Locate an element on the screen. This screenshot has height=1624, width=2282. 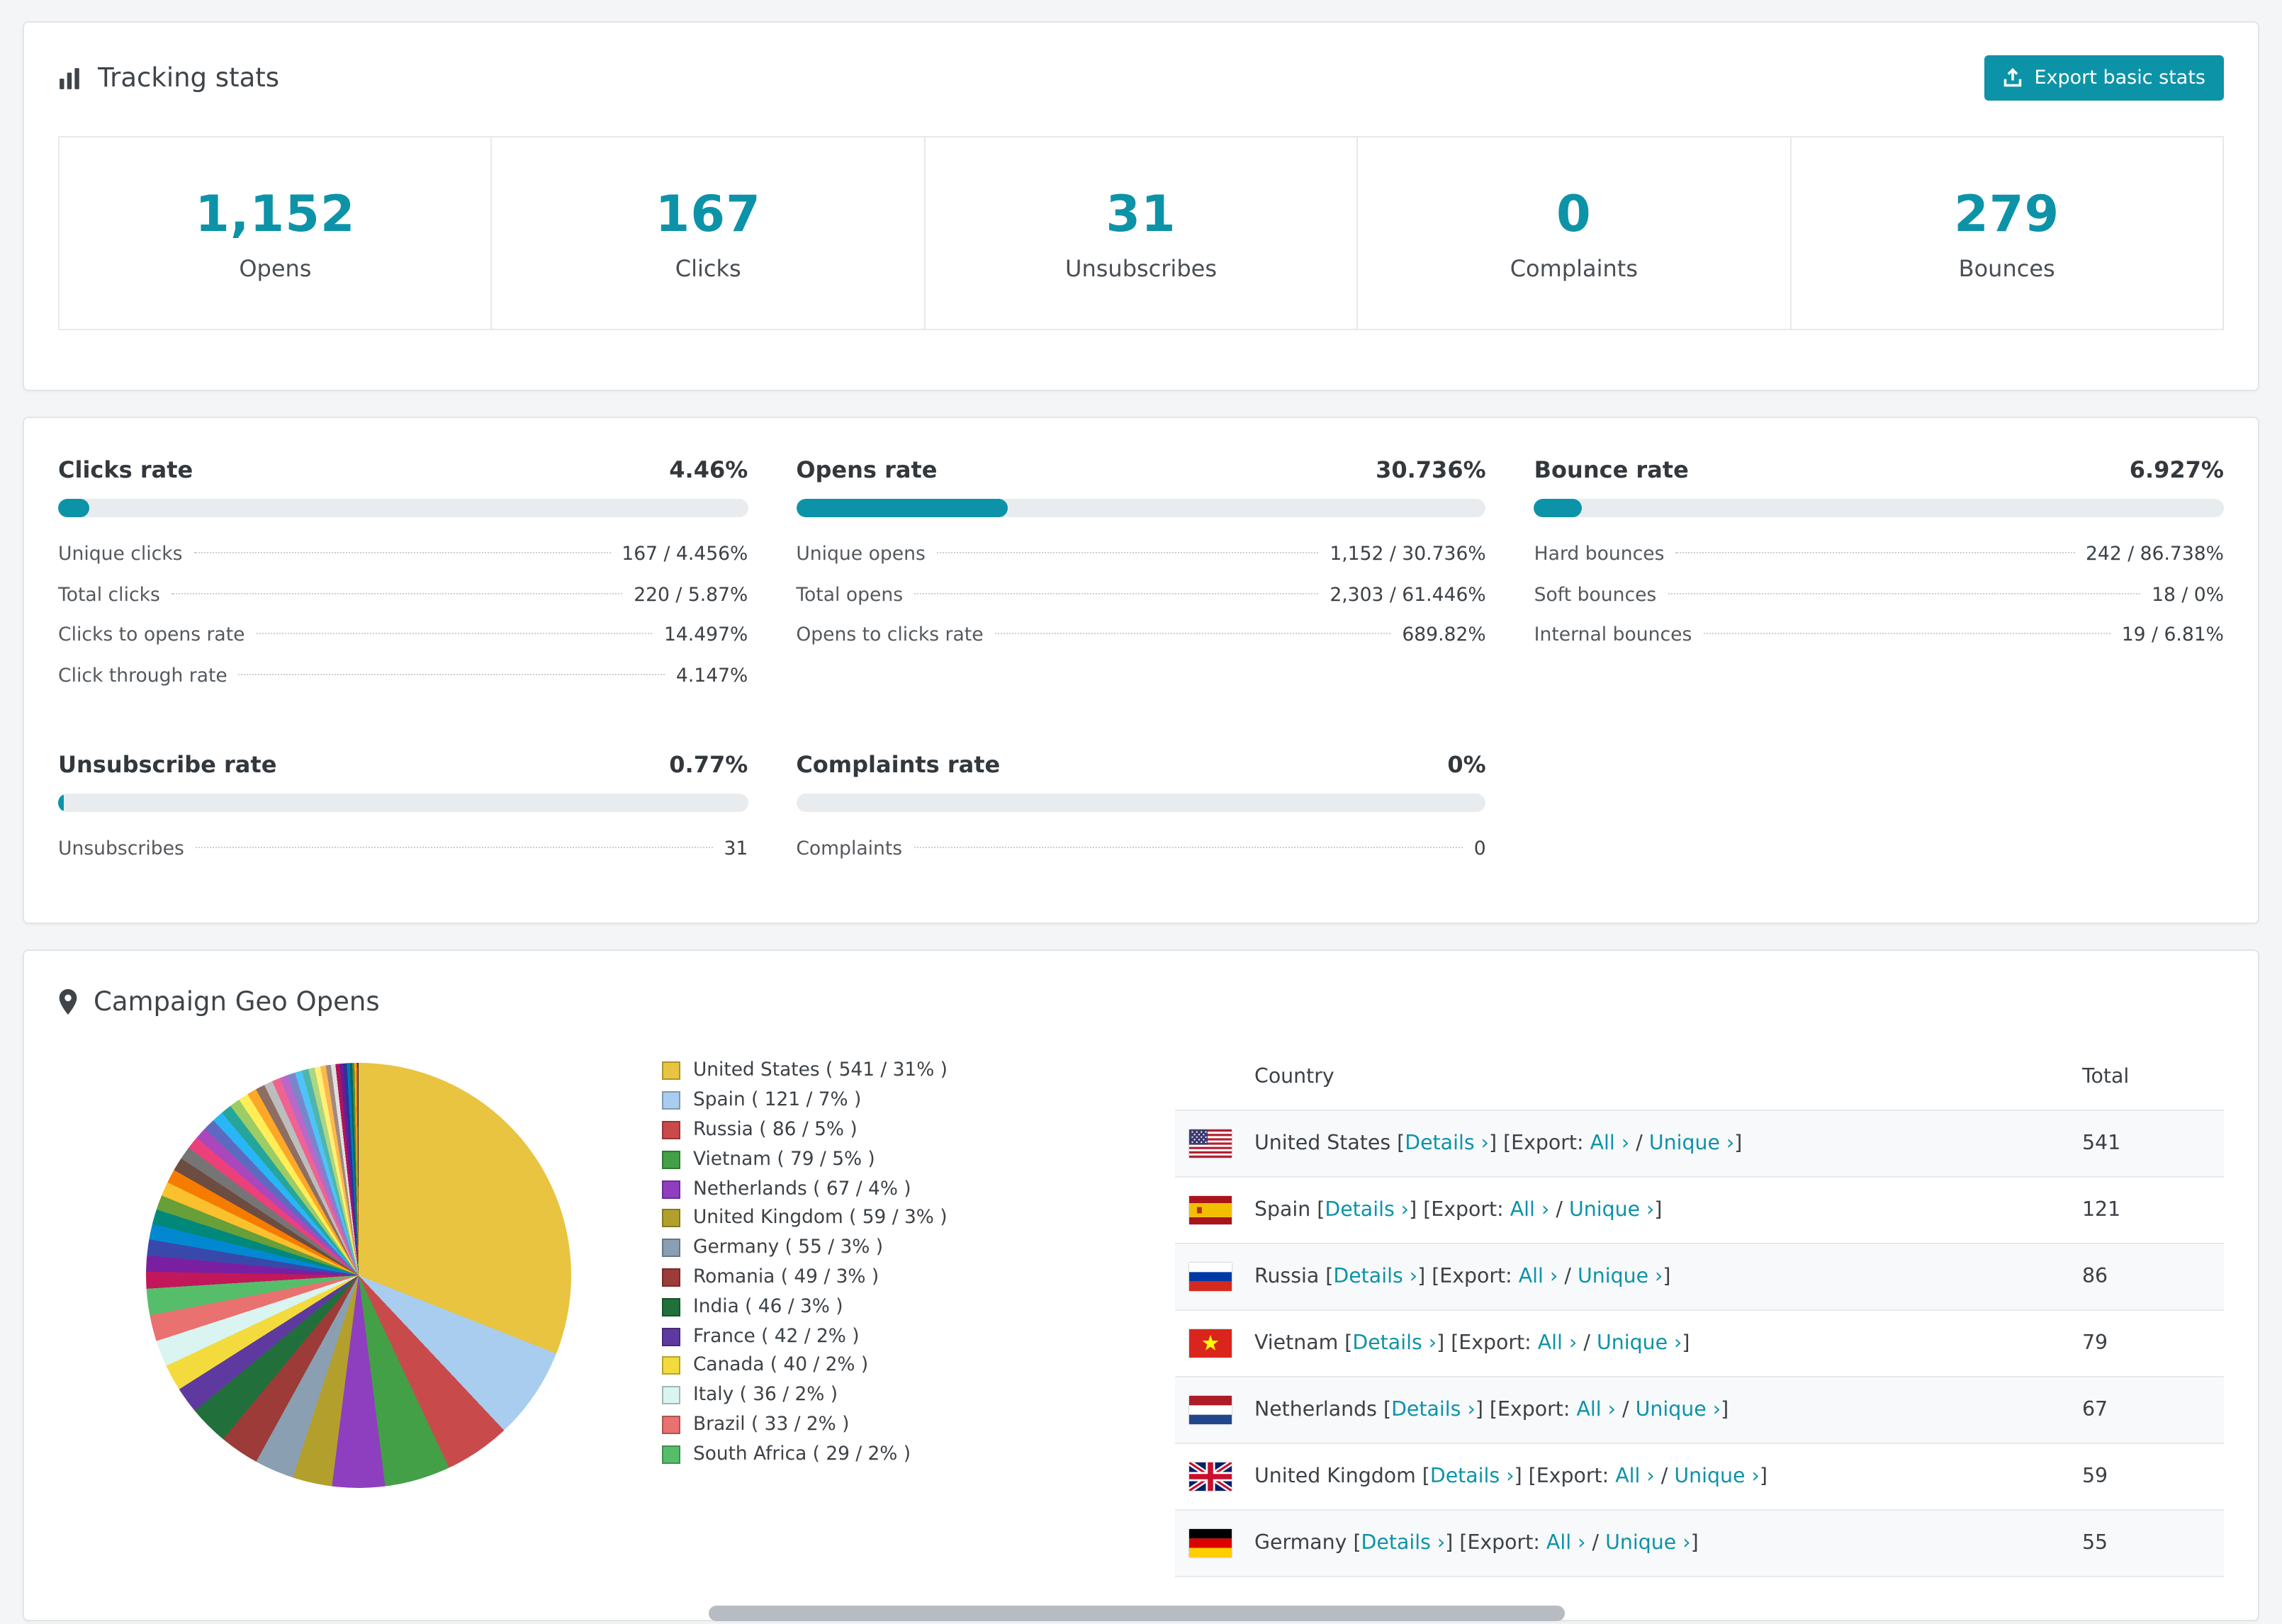
country-name: United Kingdom is located at coordinates (1335, 1476).